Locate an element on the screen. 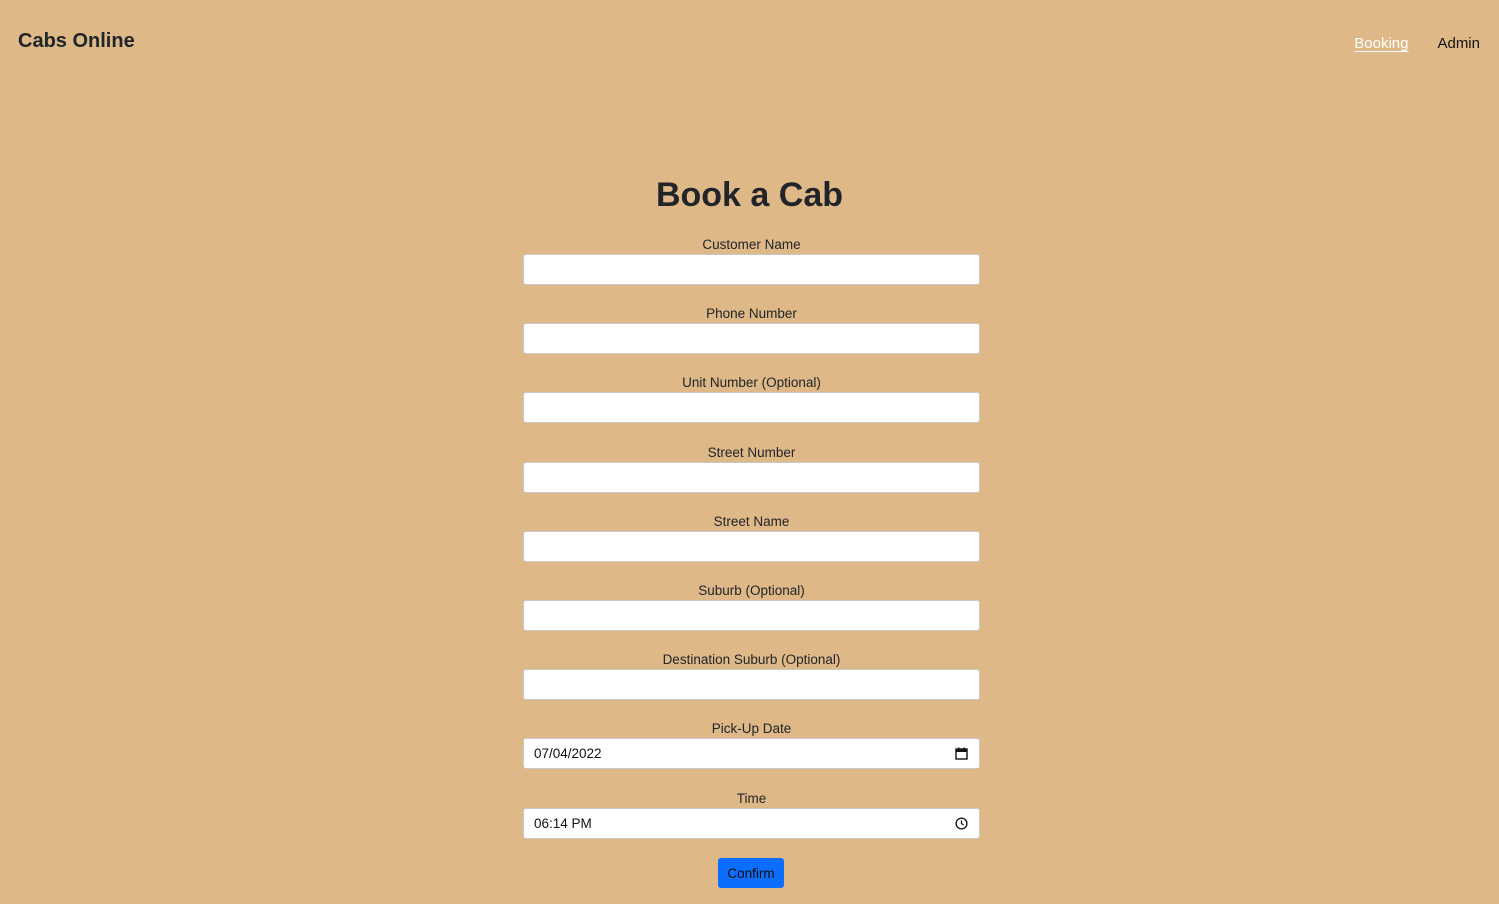  street-name-field: Street Name is located at coordinates (751, 547).